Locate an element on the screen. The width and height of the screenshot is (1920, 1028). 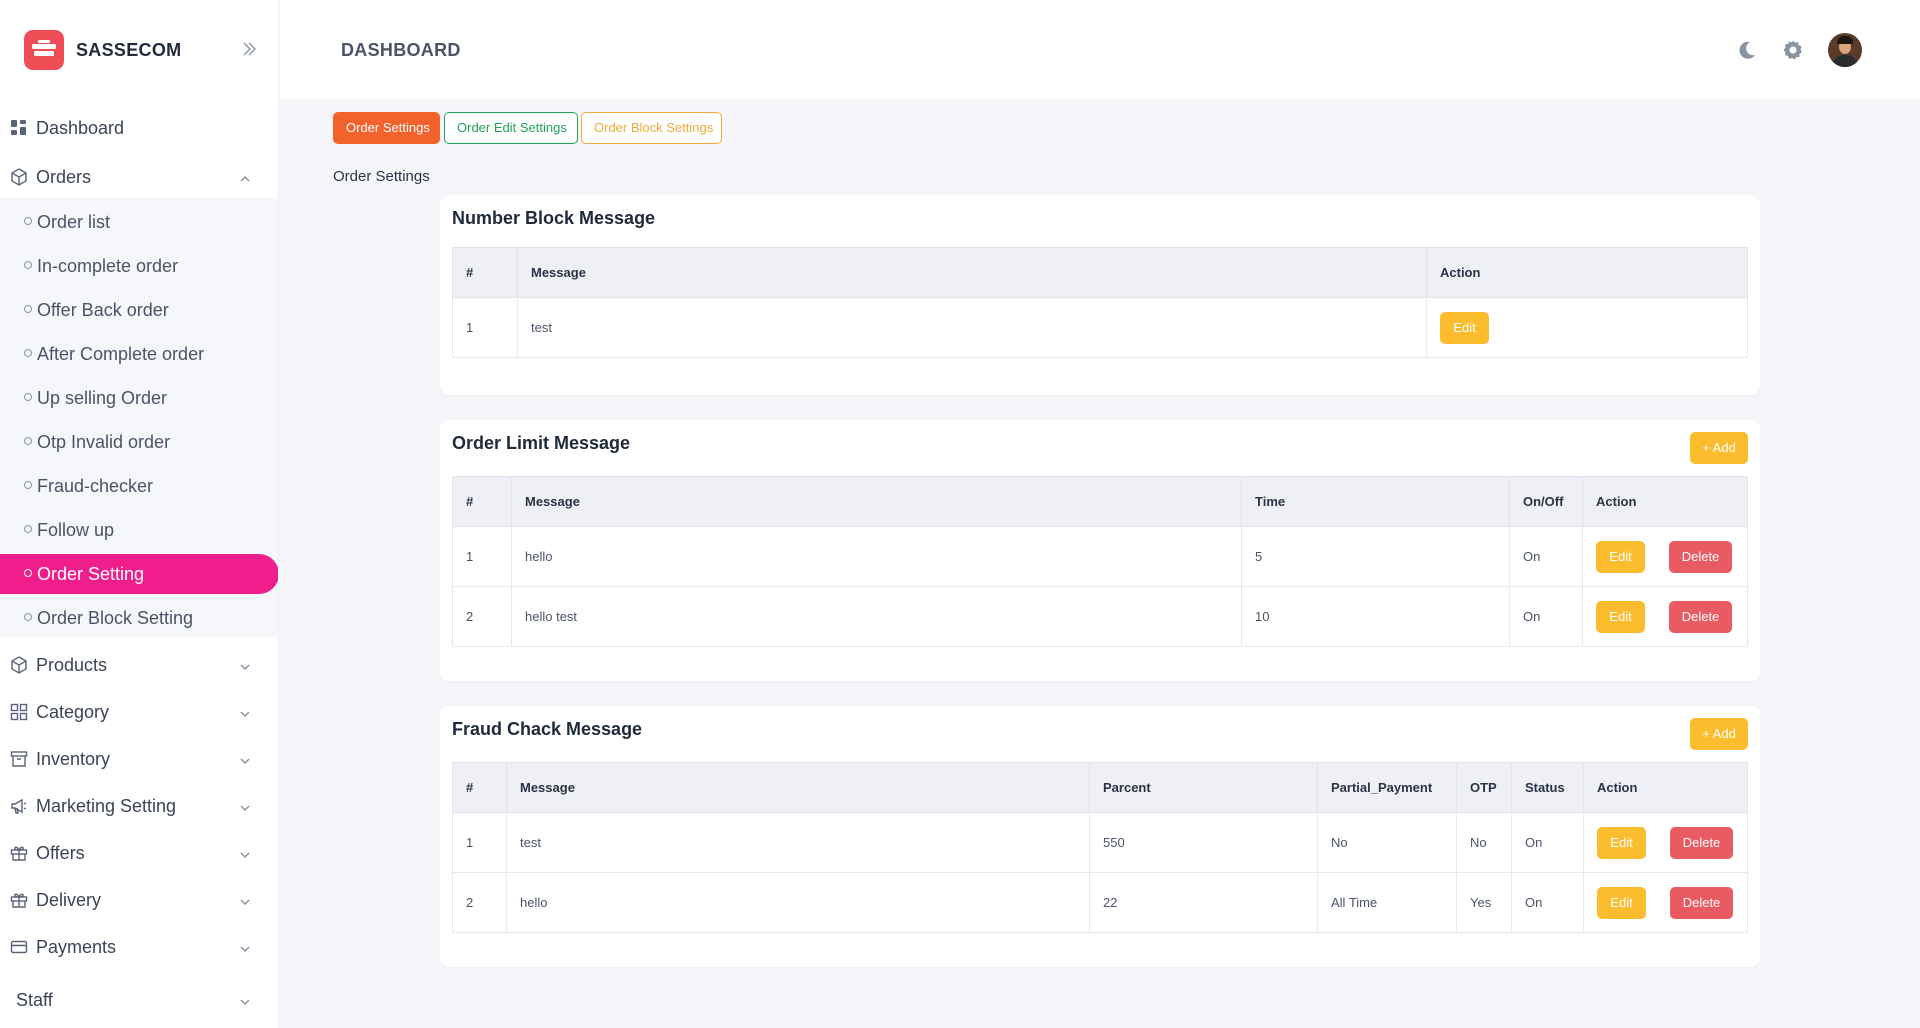
dashboard-icon is located at coordinates (19, 128).